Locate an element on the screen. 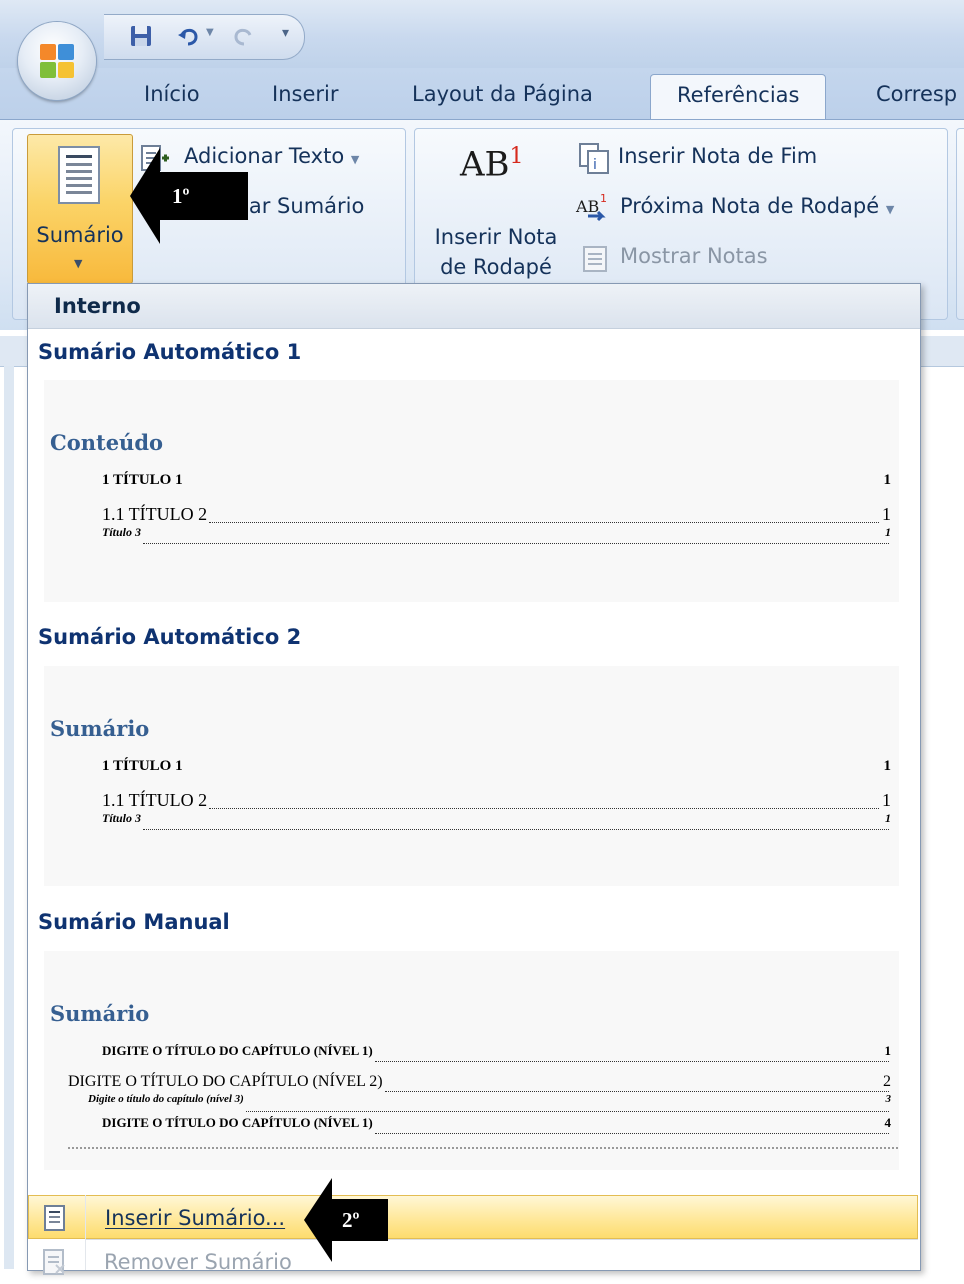  remover-sumario-label: Remover Sumário is located at coordinates (198, 1262).